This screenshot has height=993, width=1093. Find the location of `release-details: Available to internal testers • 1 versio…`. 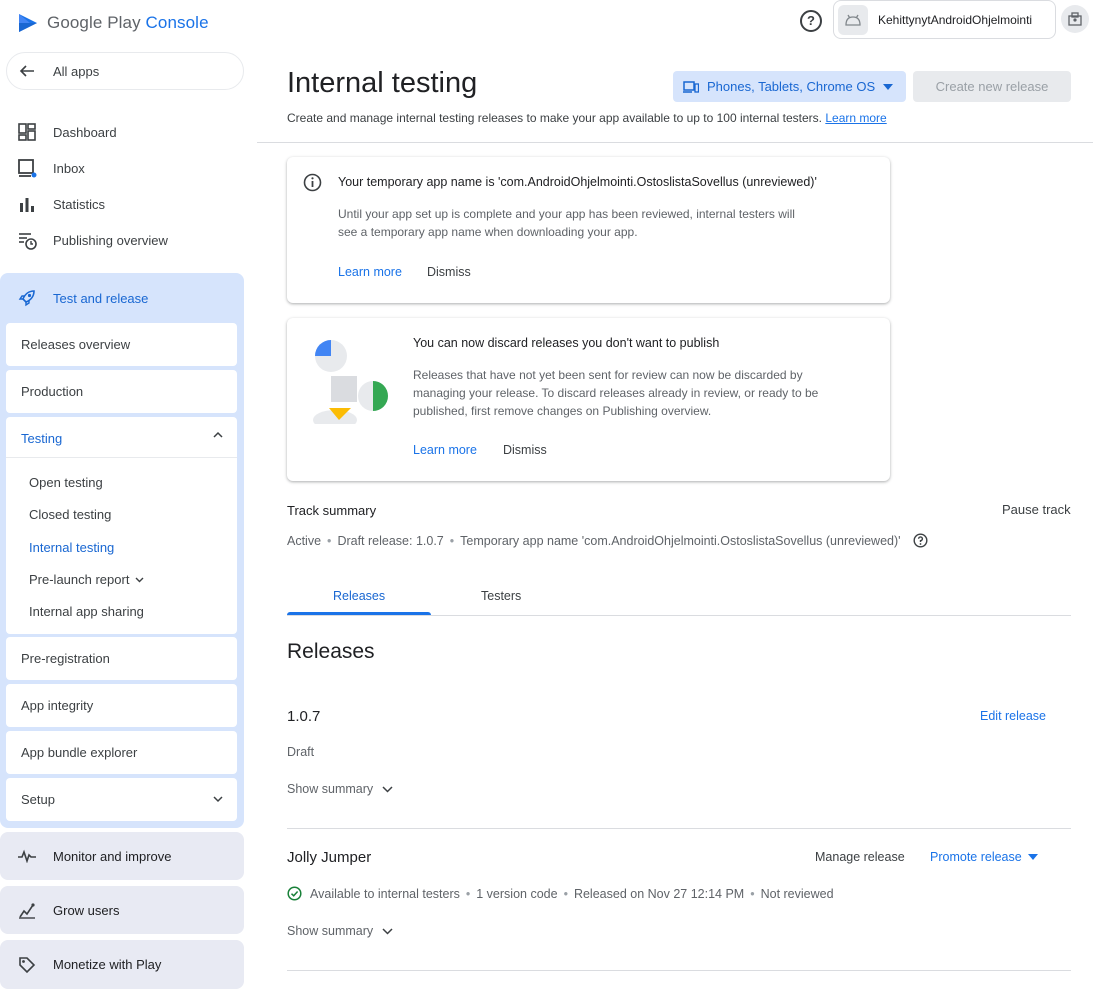

release-details: Available to internal testers • 1 versio… is located at coordinates (560, 893).